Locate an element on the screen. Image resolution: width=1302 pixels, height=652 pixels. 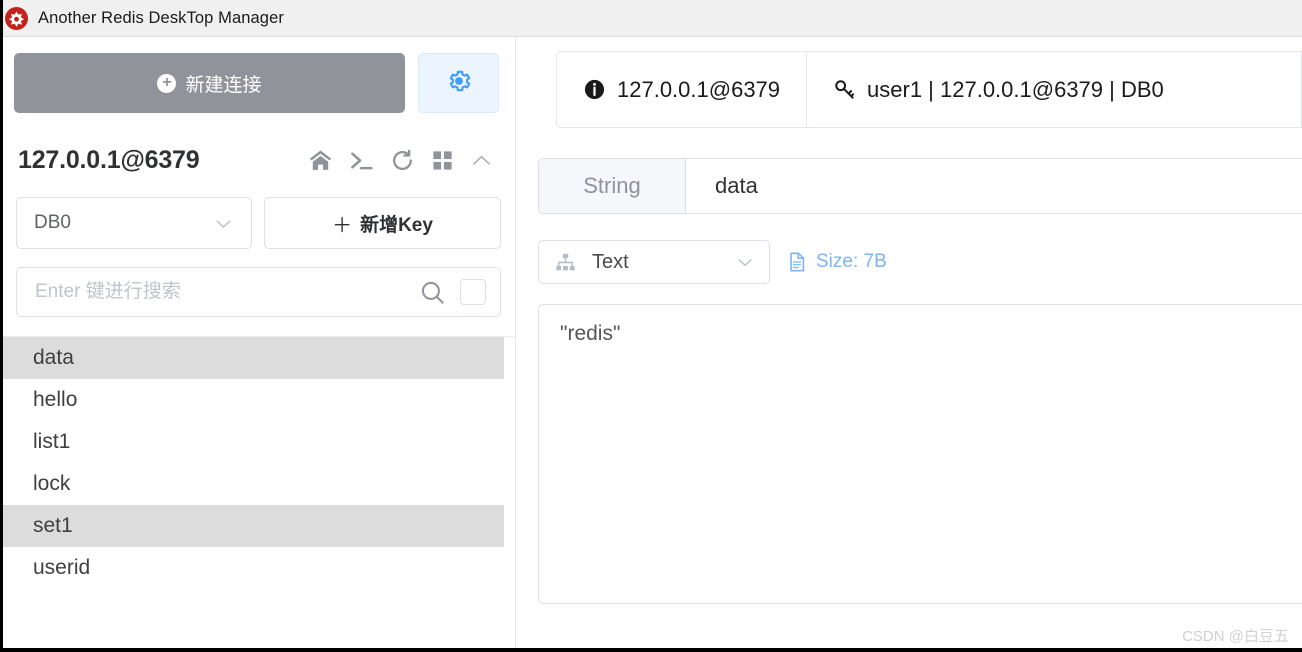
plus-circle-icon: + is located at coordinates (167, 83).